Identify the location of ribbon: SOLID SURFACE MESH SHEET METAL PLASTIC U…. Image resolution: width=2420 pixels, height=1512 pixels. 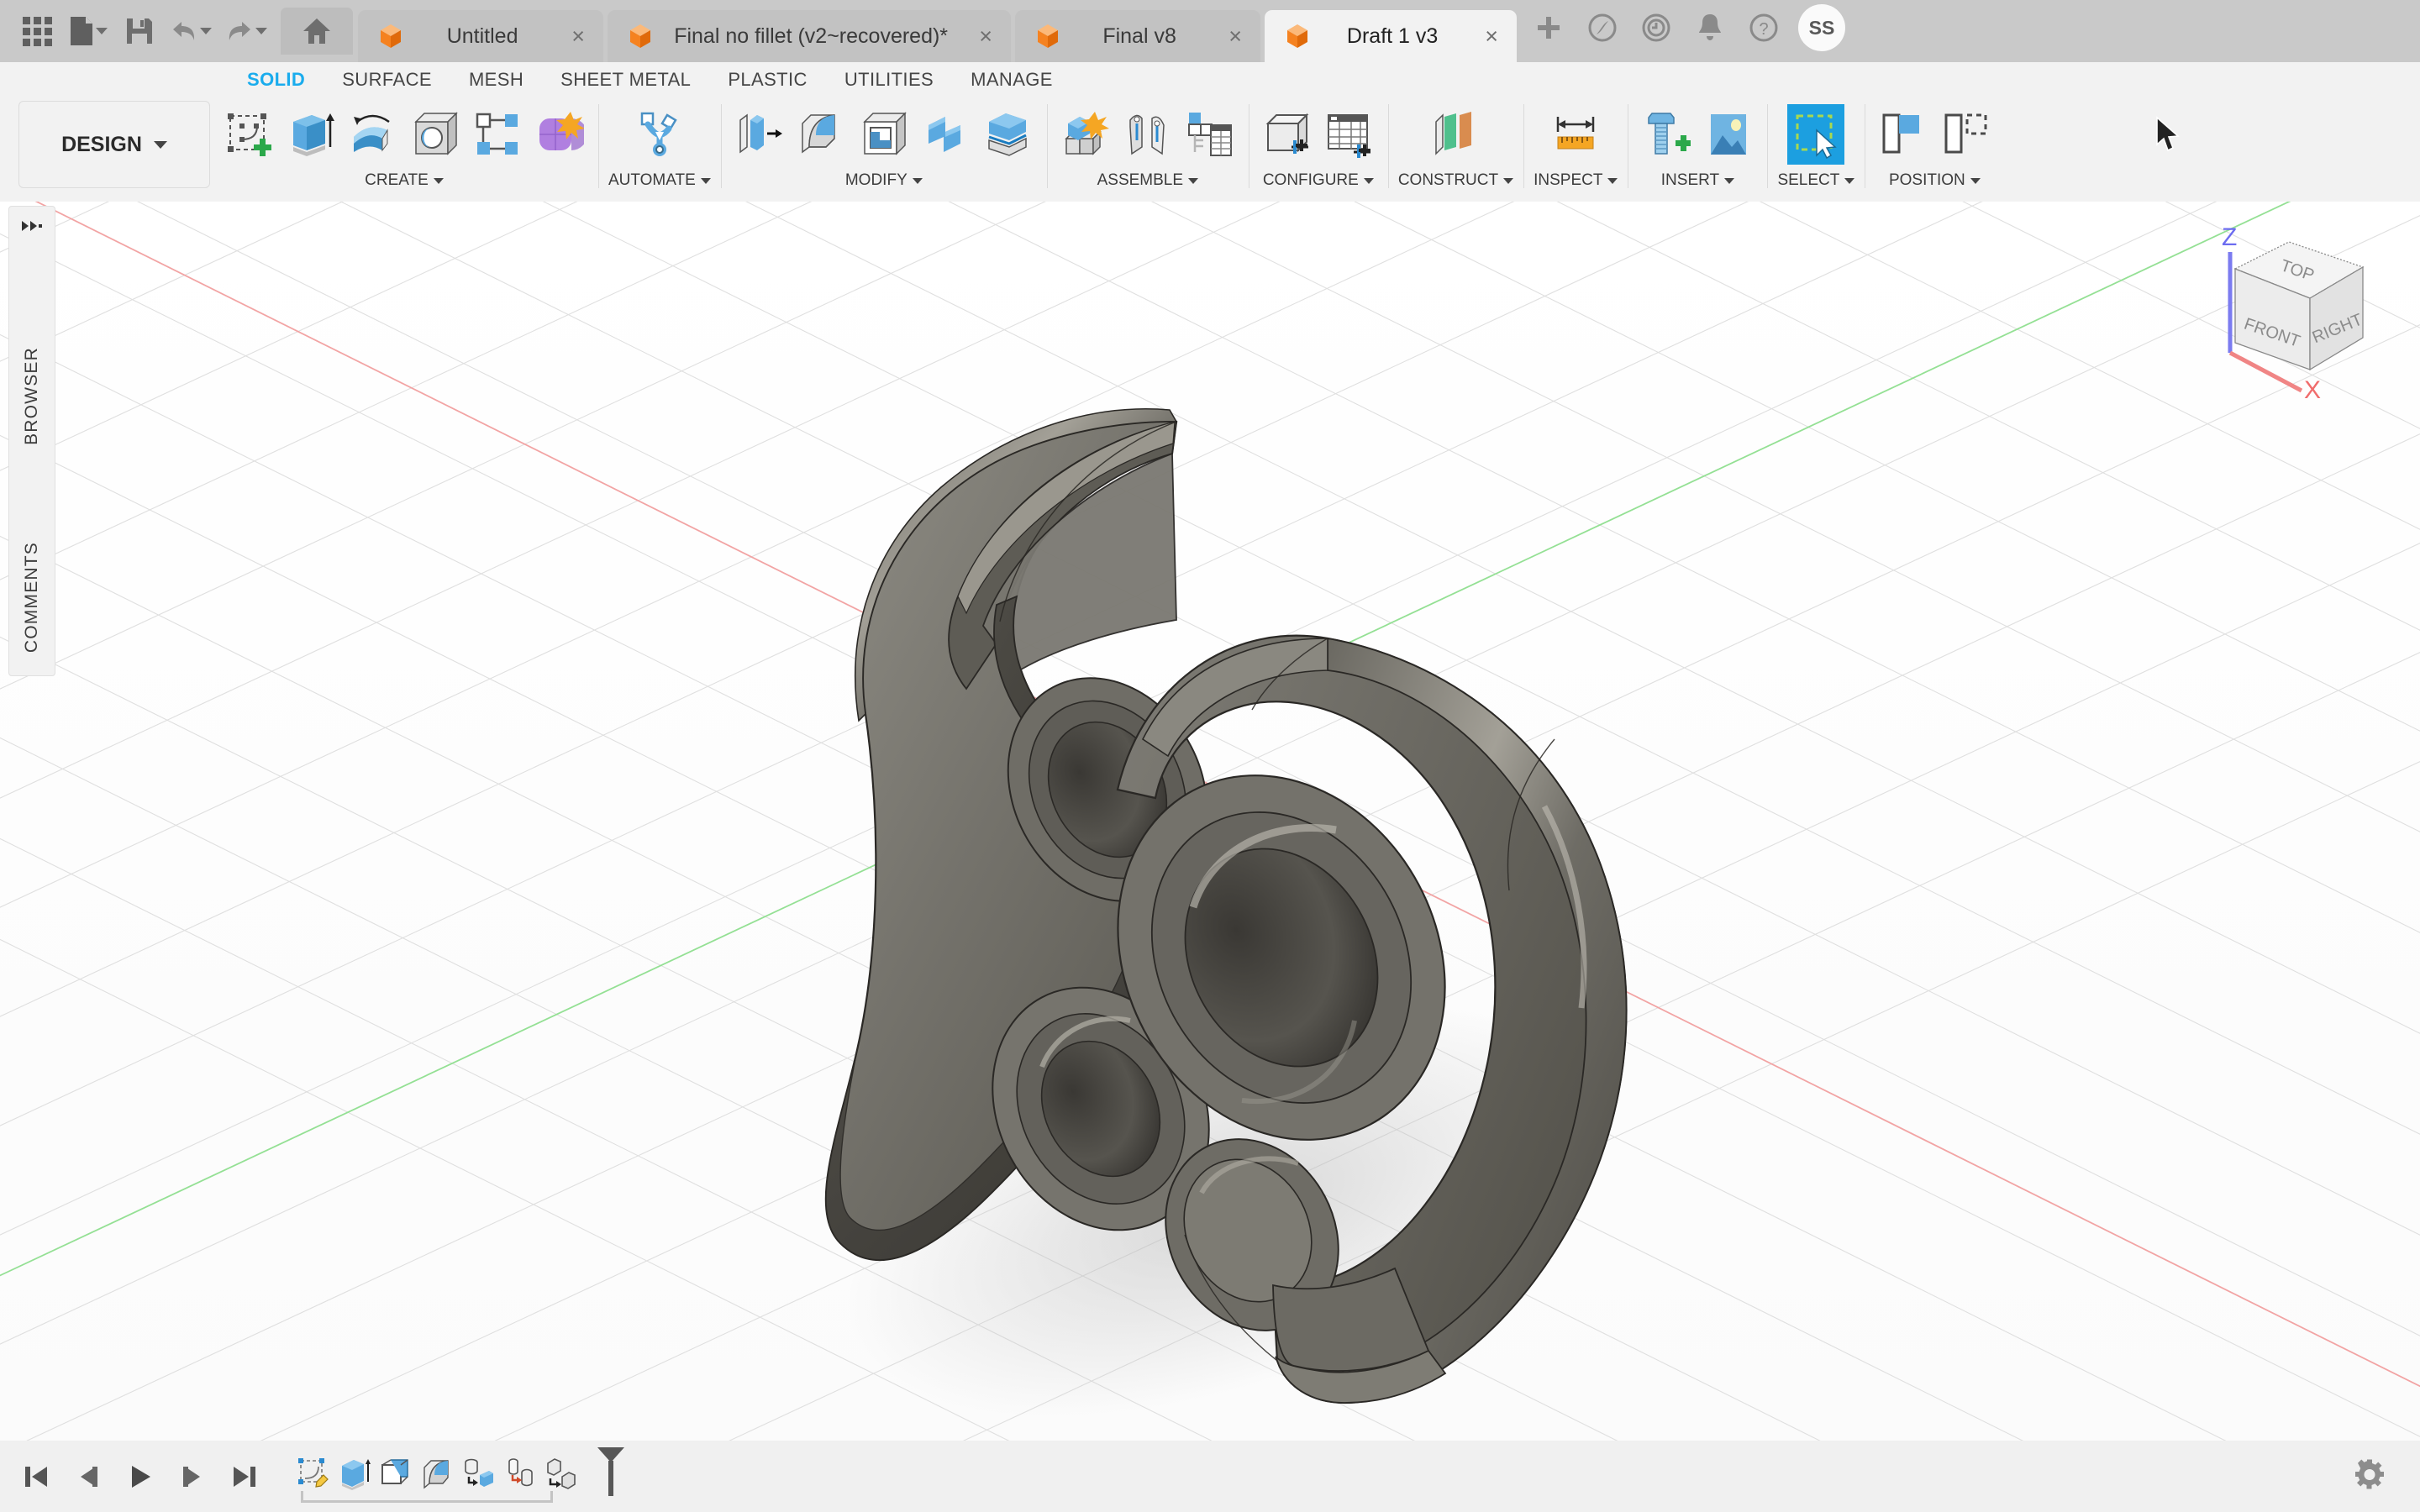
(1210, 132).